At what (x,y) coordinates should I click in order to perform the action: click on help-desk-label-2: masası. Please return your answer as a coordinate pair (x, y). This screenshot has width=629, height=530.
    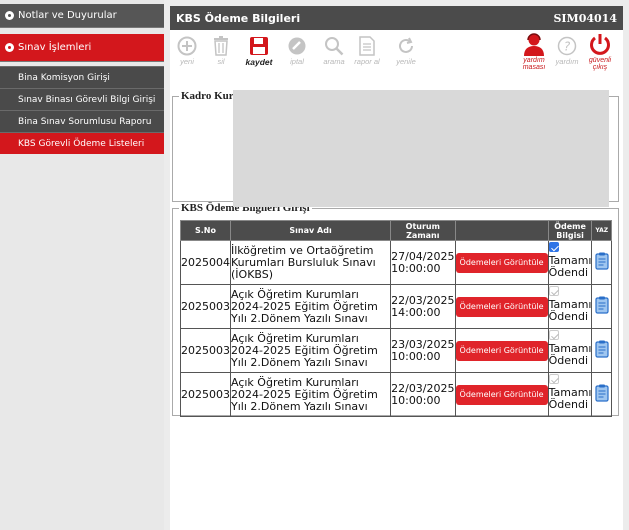
    Looking at the image, I should click on (534, 67).